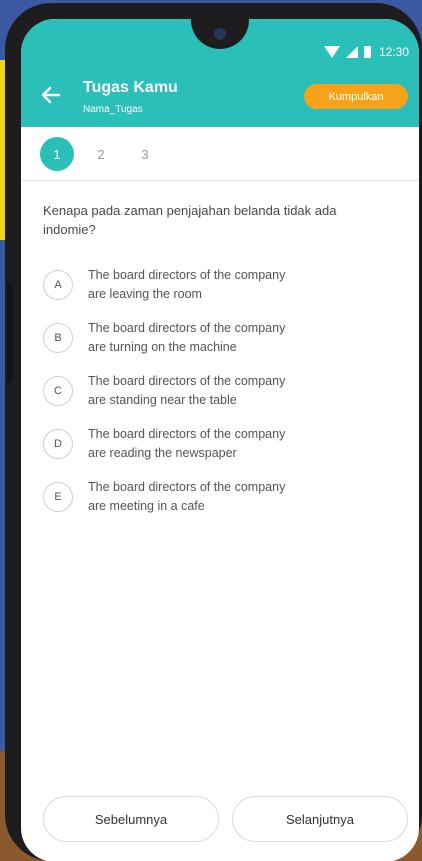 This screenshot has height=861, width=422. I want to click on tab-question-3: 3, so click(145, 154).